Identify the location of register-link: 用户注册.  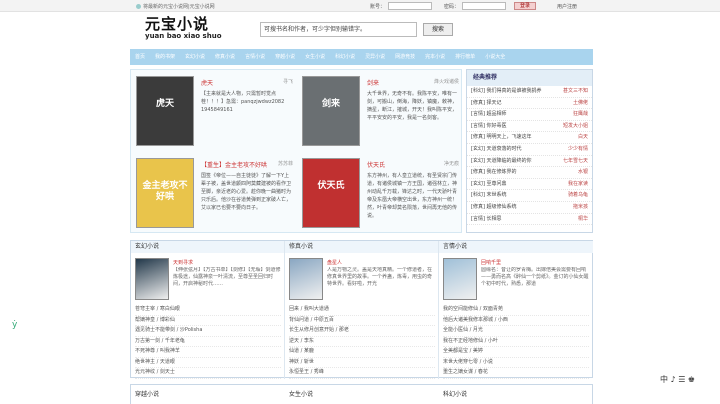
(567, 6).